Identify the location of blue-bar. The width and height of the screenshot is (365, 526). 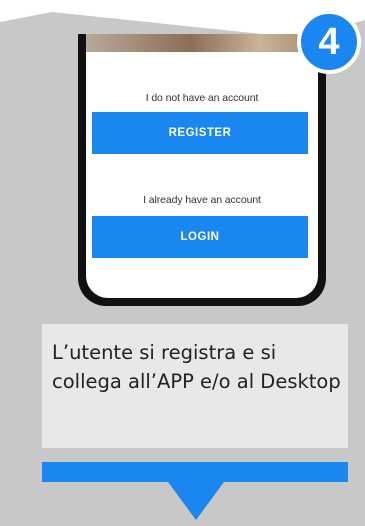
(195, 472).